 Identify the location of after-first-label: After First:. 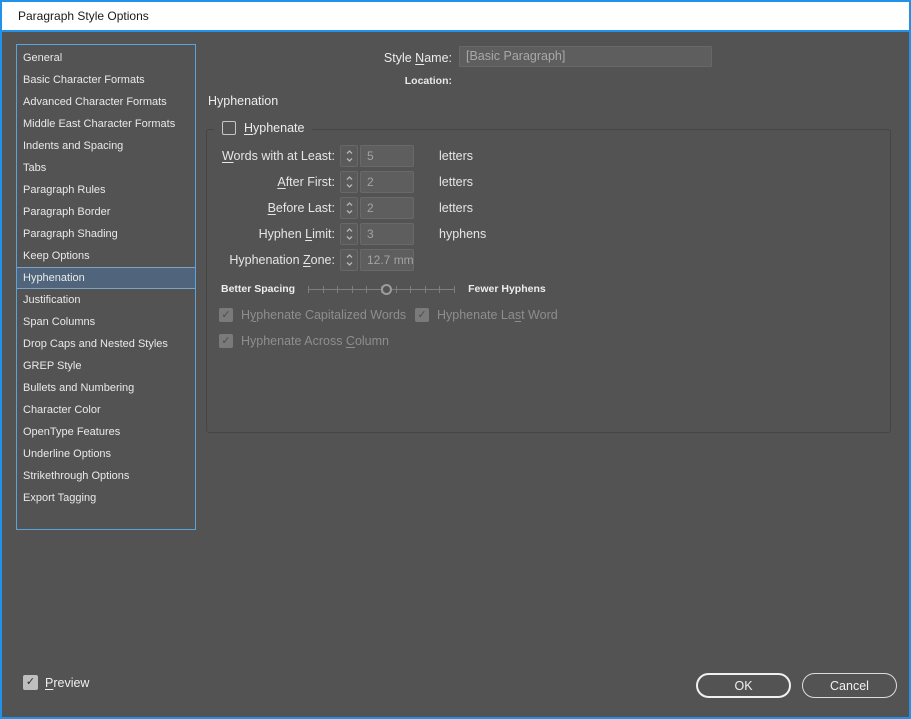
(306, 182).